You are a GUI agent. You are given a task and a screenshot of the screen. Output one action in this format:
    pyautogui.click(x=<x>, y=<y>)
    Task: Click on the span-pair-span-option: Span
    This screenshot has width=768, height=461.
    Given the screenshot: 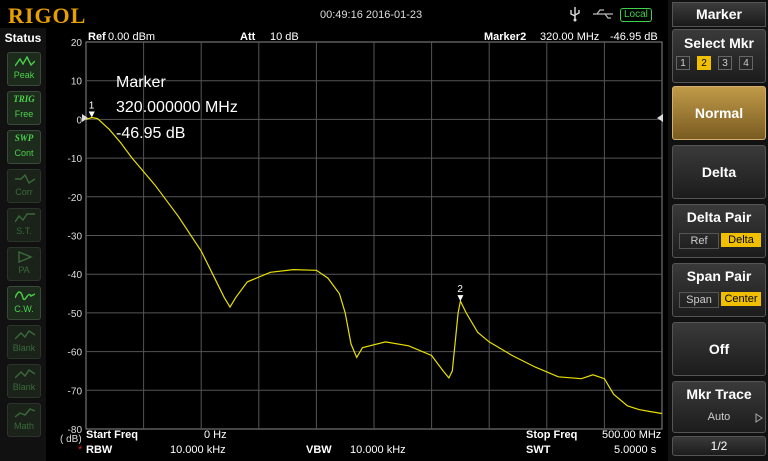 What is the action you would take?
    pyautogui.click(x=699, y=300)
    